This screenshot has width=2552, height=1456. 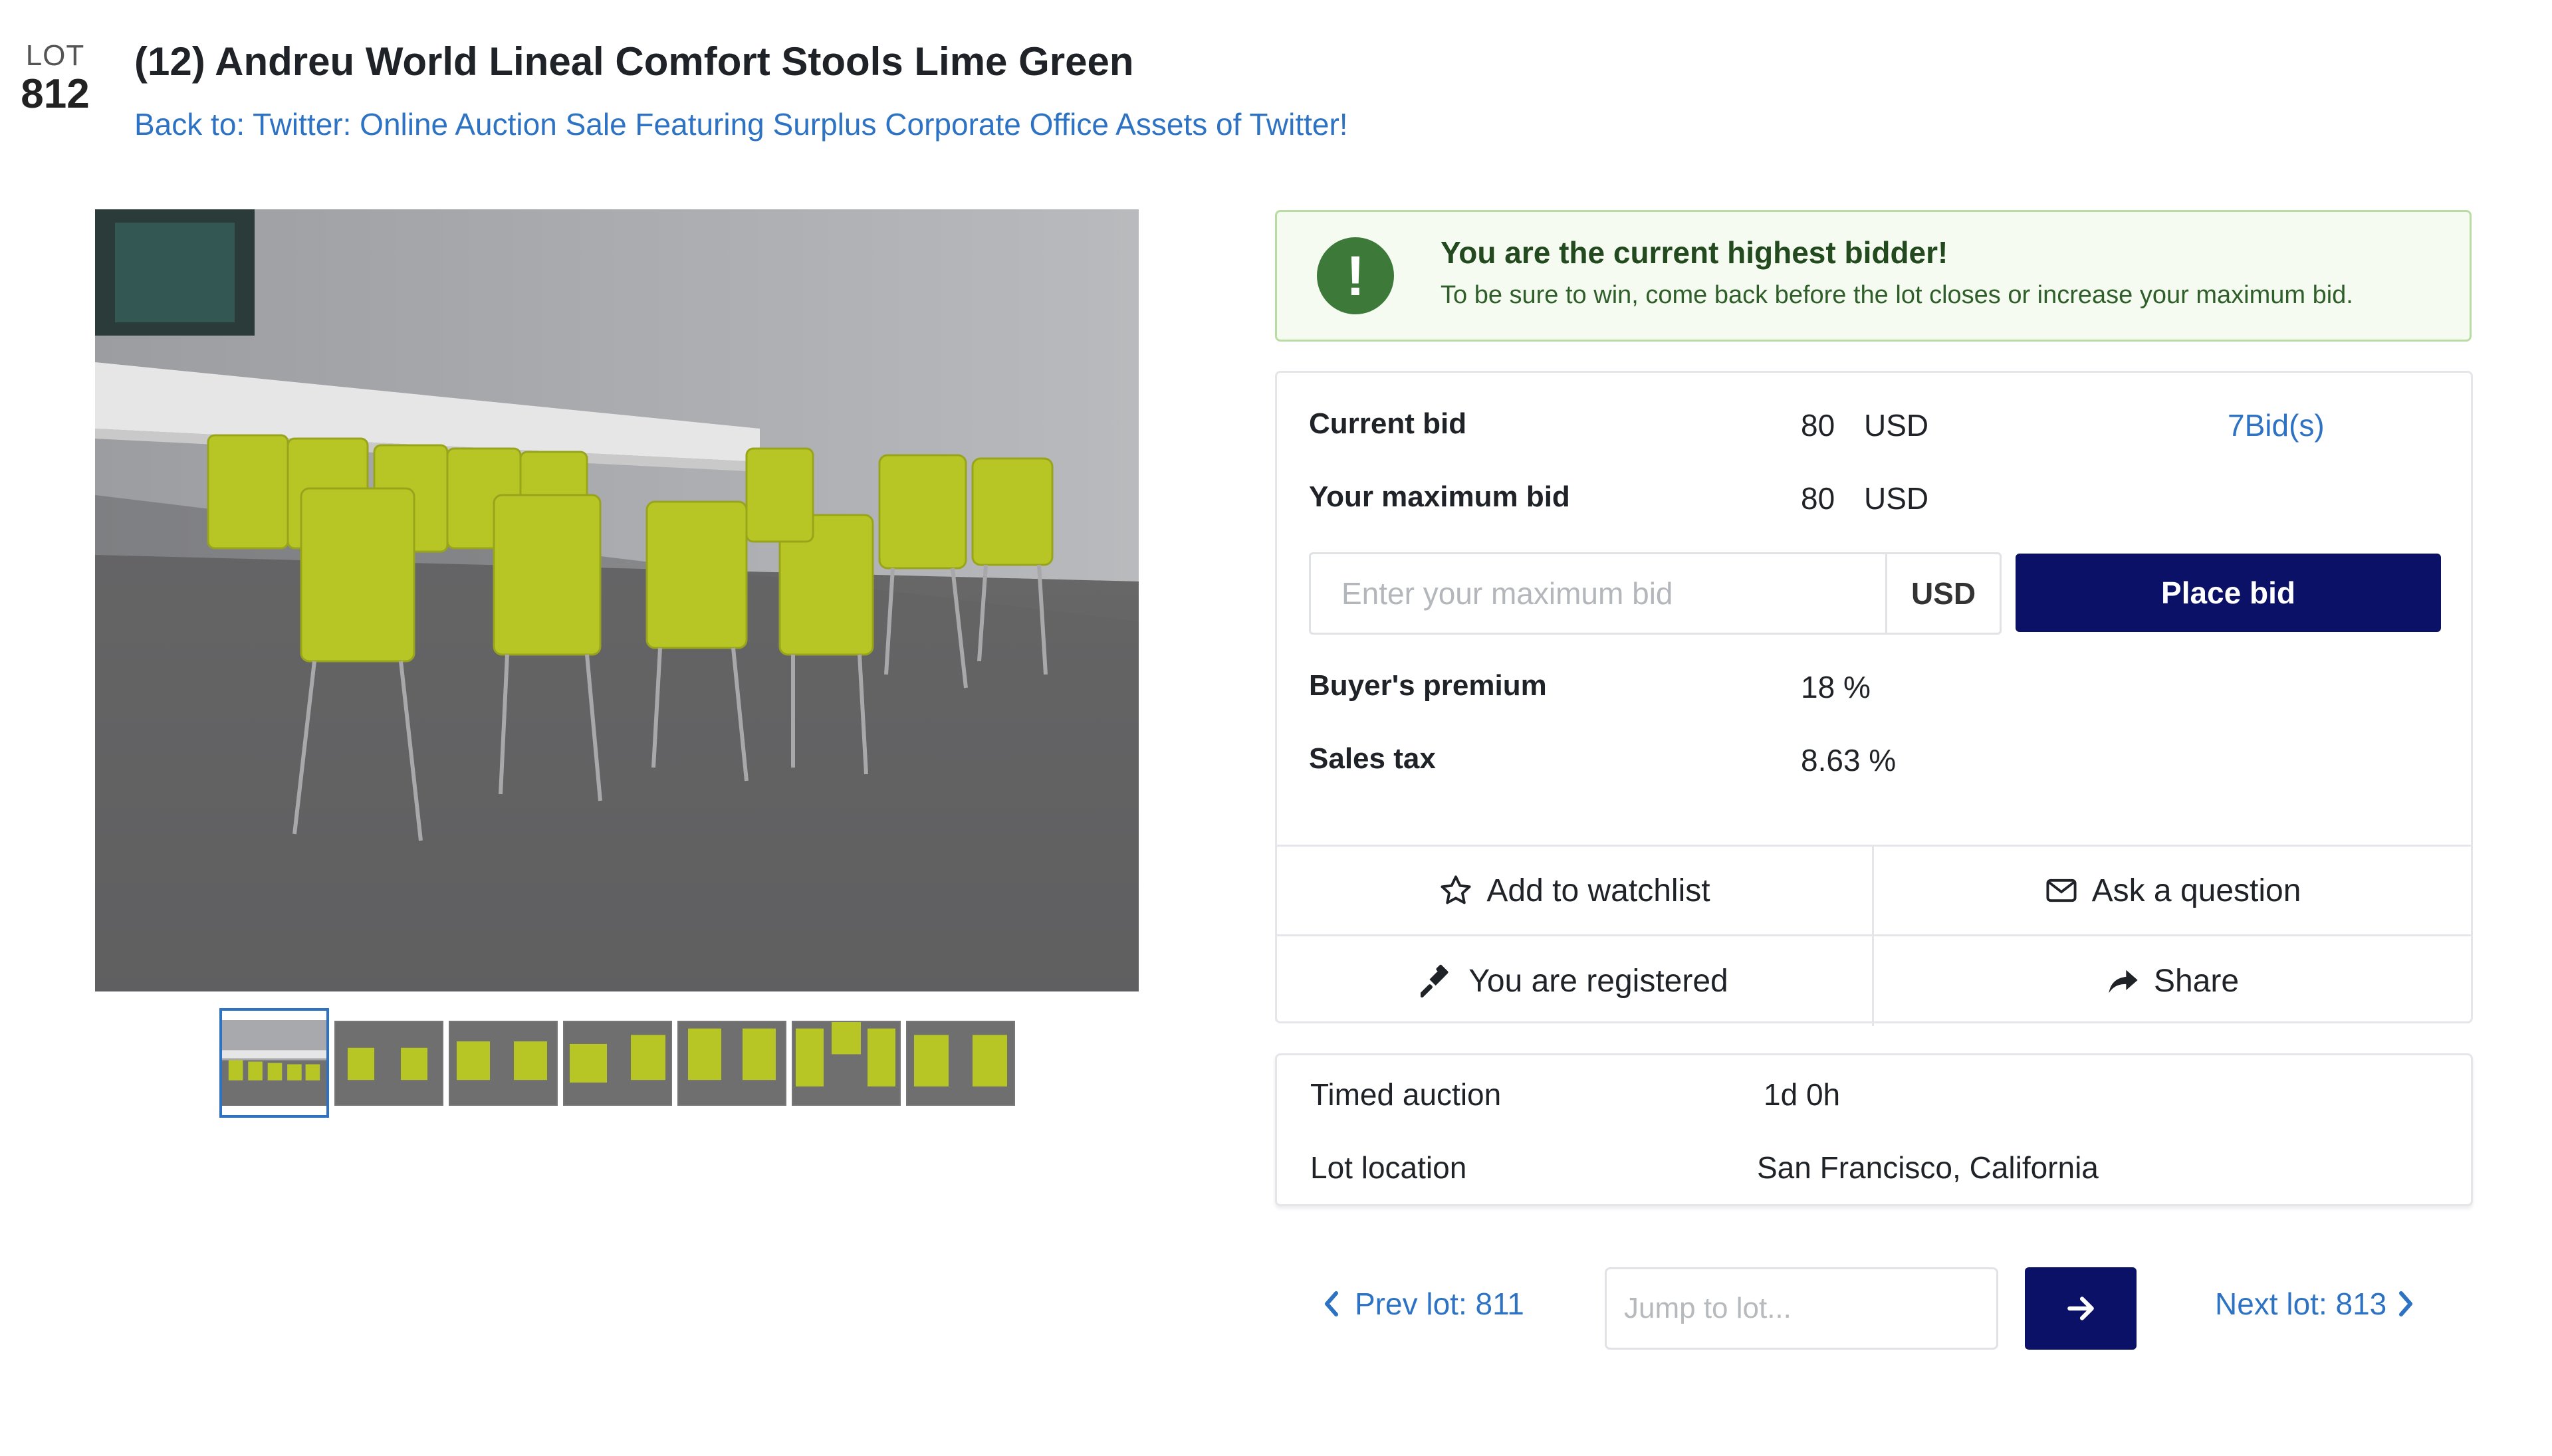 I want to click on share-button: Share, so click(x=2172, y=981).